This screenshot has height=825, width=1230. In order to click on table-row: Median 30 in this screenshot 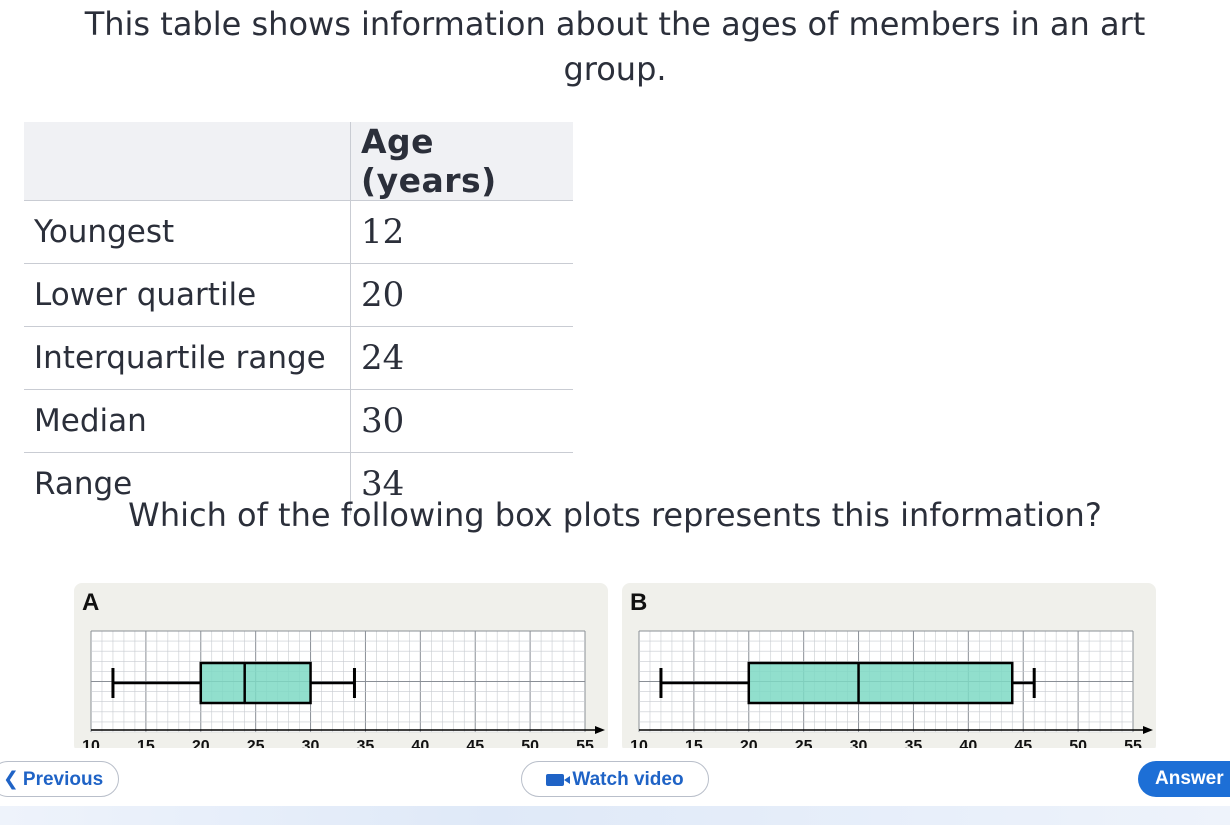, I will do `click(298, 421)`.